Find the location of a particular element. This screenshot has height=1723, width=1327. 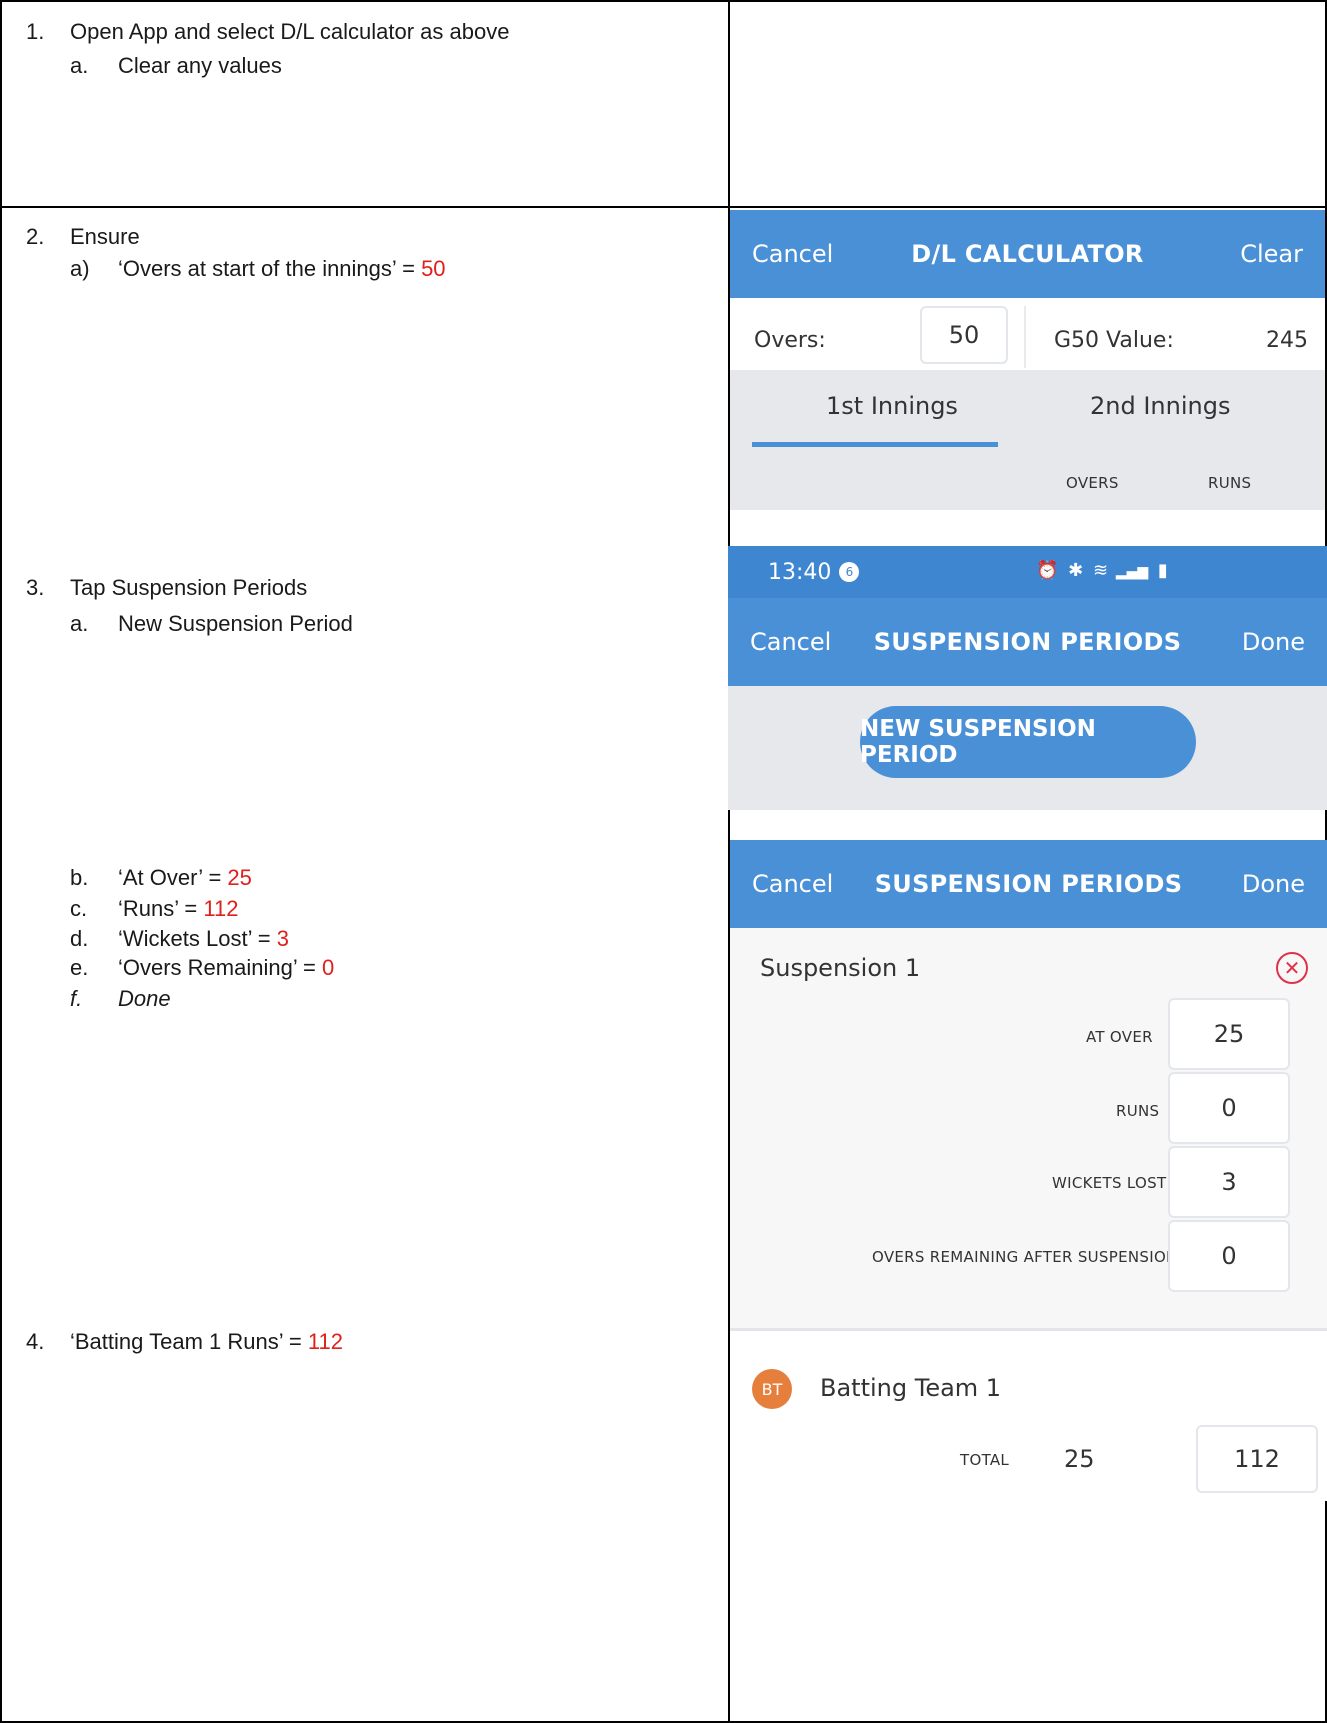

step-4-text: ‘Batting Team 1 Runs’ = 112 is located at coordinates (206, 1341).